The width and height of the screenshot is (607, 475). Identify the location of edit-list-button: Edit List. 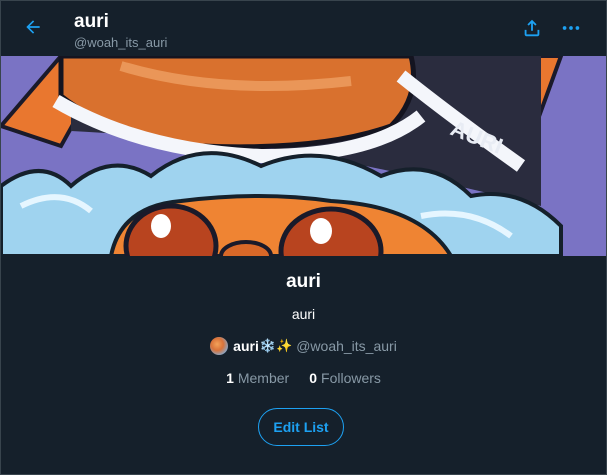
(301, 427).